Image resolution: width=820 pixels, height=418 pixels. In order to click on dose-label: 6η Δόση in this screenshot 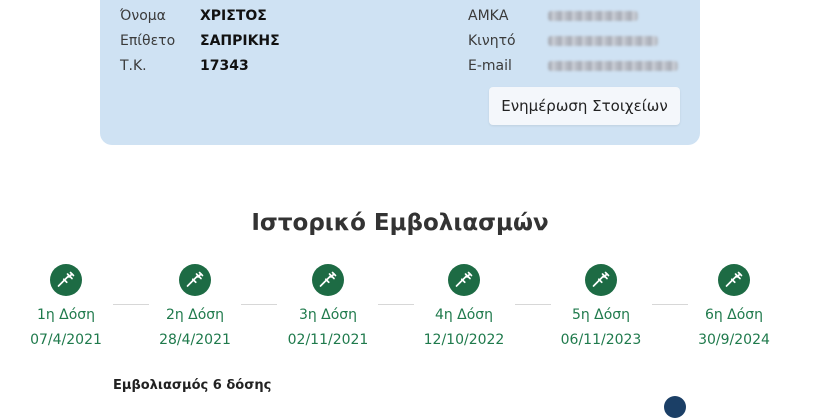, I will do `click(734, 315)`.